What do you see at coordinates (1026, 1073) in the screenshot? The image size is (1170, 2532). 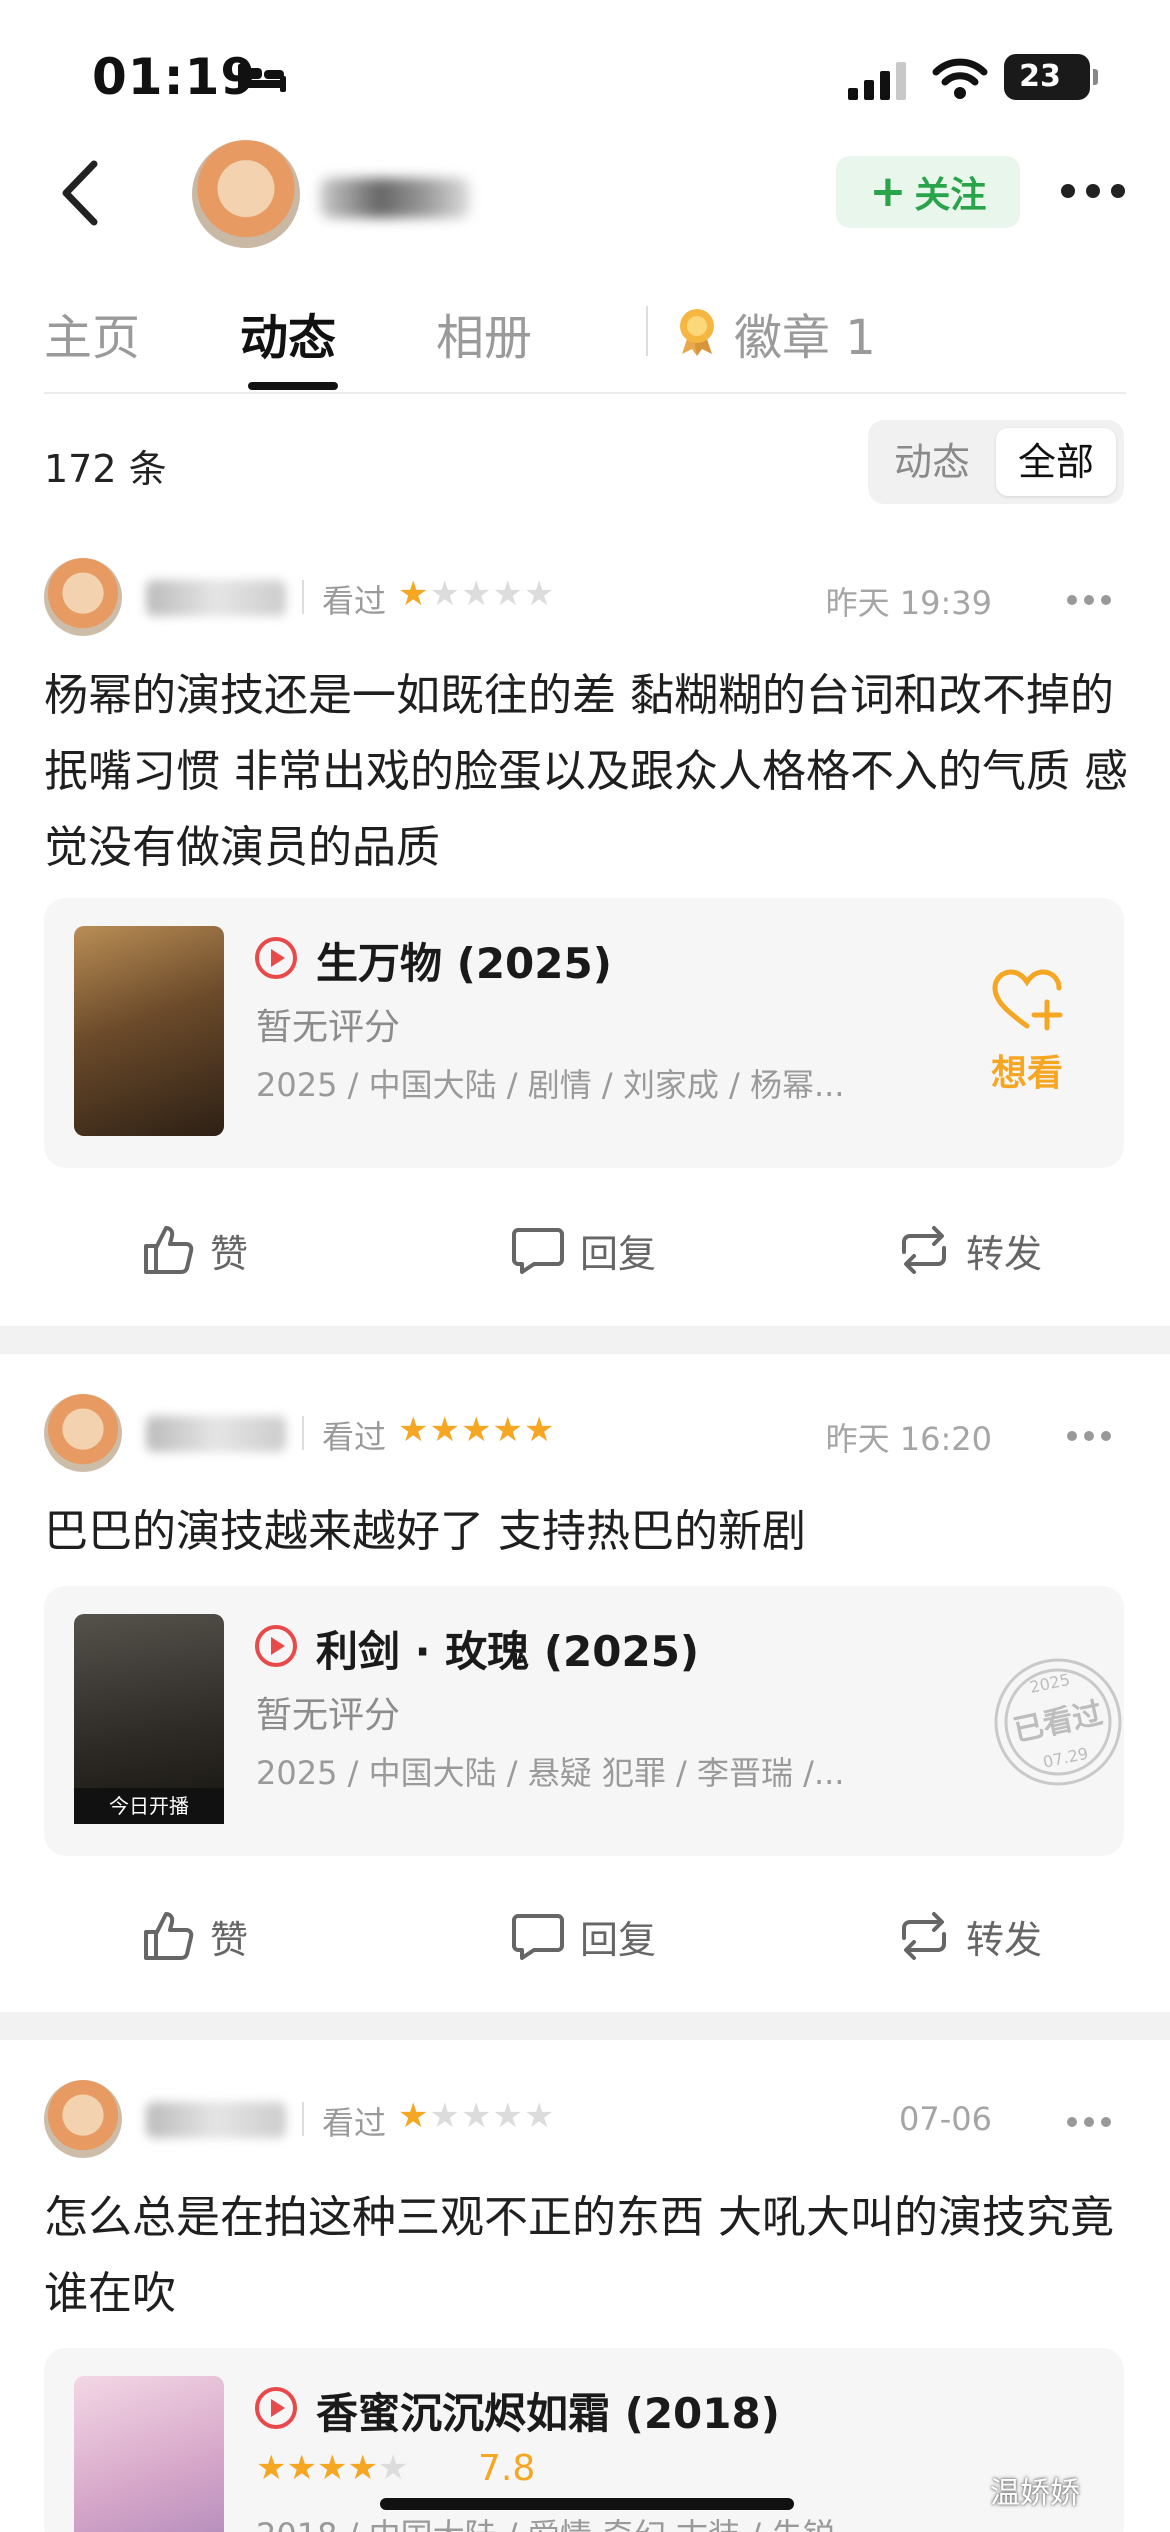 I see `want-label: 想看` at bounding box center [1026, 1073].